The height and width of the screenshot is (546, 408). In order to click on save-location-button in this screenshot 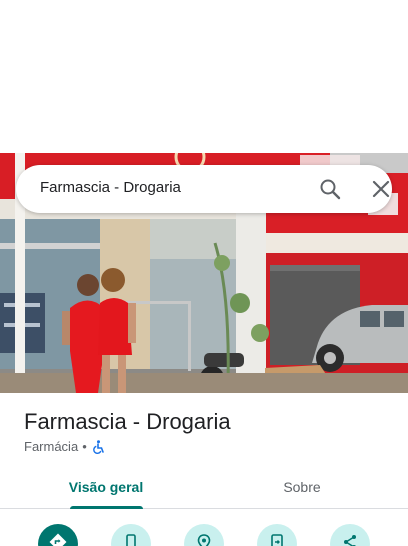, I will do `click(204, 535)`.